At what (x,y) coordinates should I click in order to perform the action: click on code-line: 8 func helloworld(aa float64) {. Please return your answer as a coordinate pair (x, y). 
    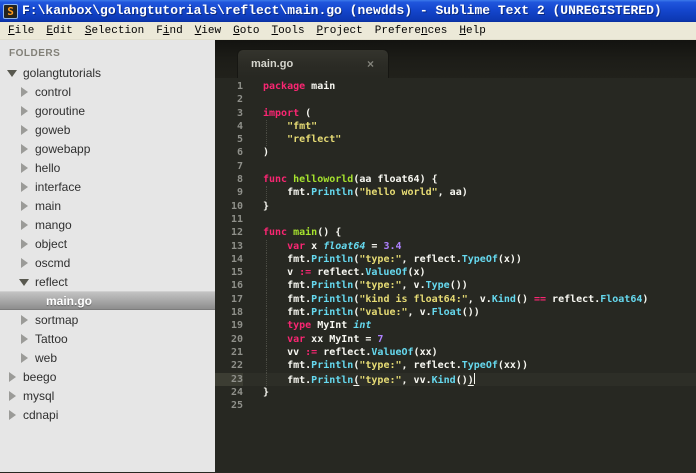
    Looking at the image, I should click on (455, 179).